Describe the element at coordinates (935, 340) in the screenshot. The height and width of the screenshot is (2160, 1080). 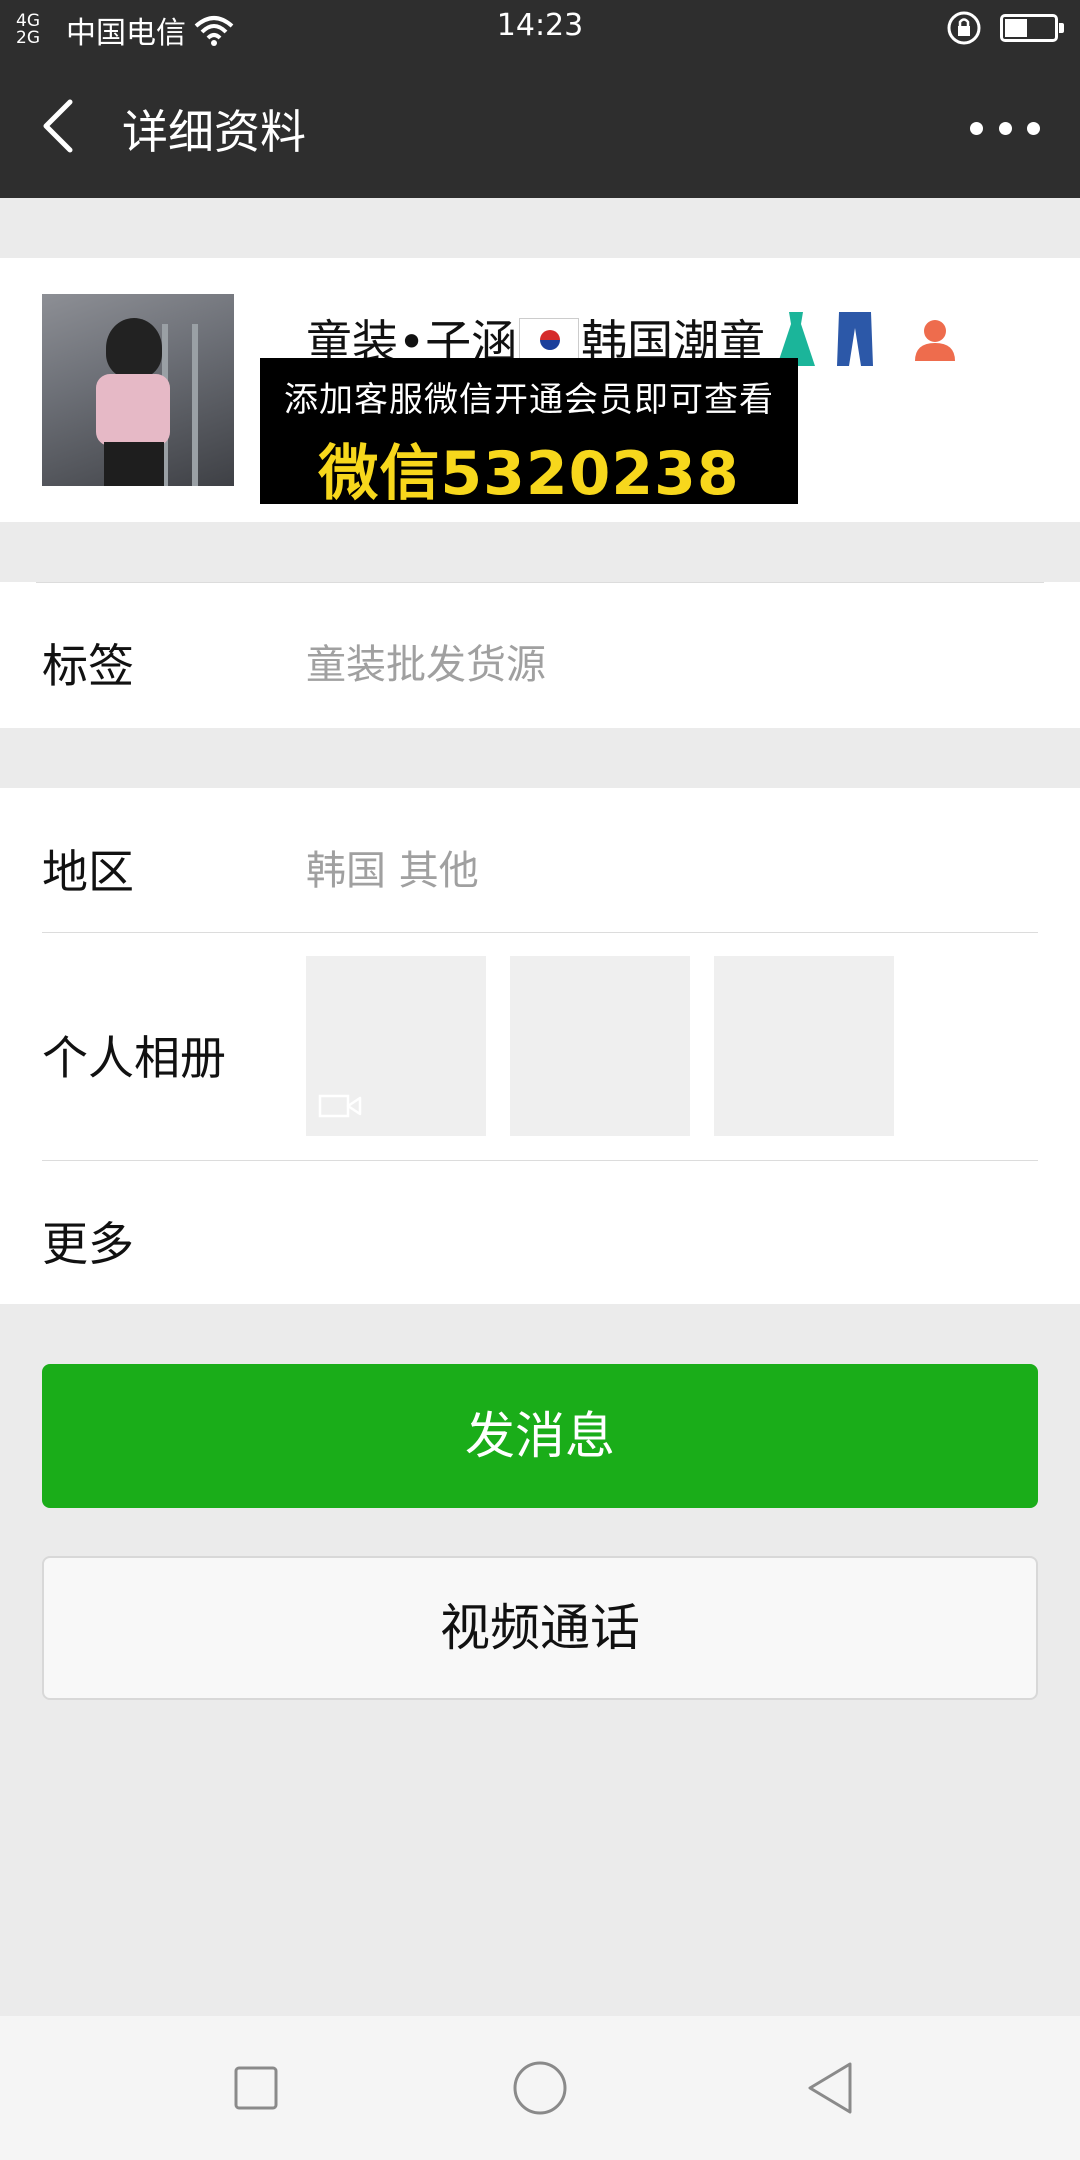
I see `person-icon` at that location.